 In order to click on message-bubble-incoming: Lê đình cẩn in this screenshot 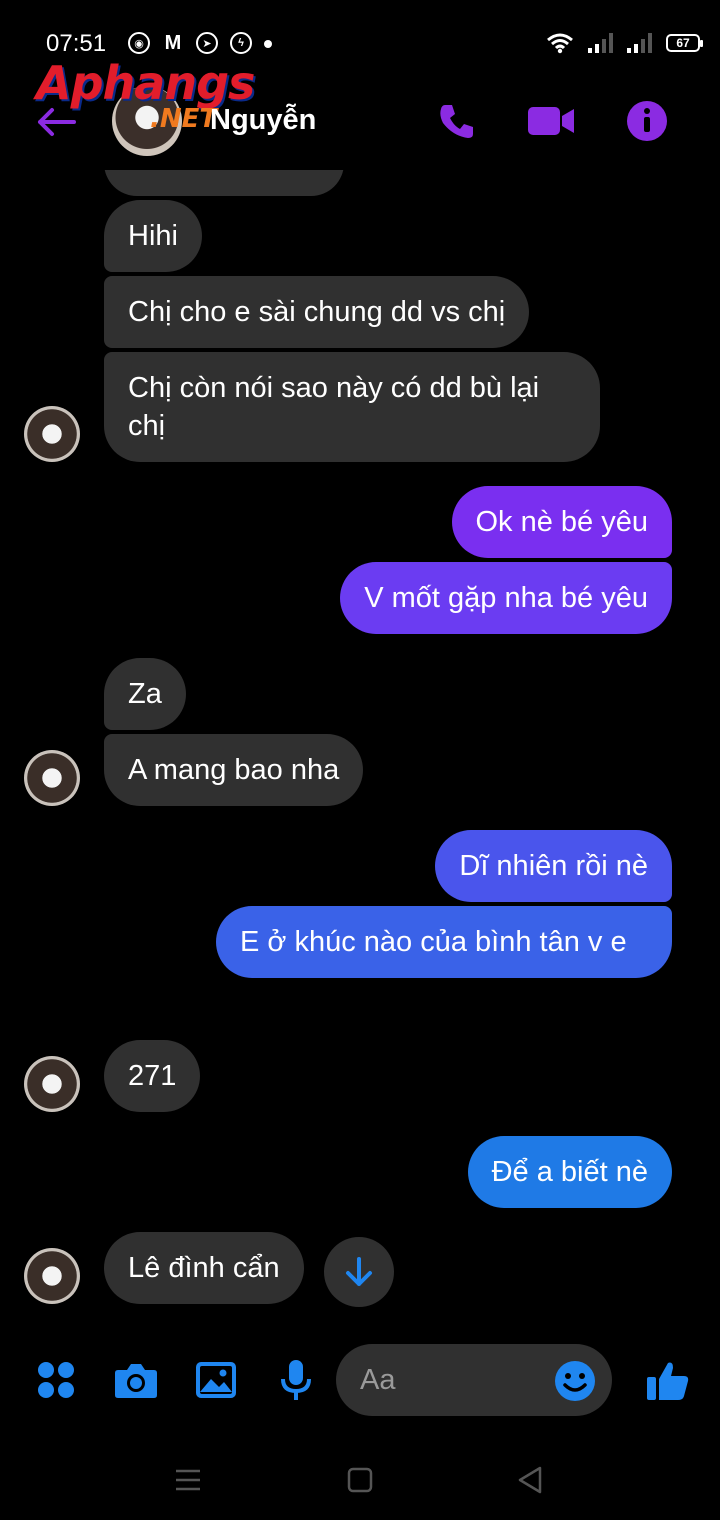, I will do `click(204, 1268)`.